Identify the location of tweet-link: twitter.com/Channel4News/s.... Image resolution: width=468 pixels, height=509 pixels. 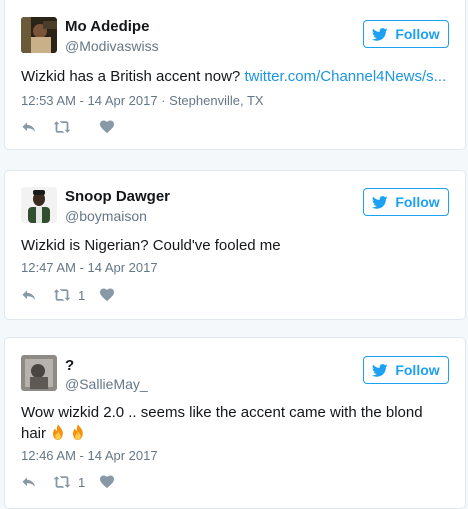
(345, 76).